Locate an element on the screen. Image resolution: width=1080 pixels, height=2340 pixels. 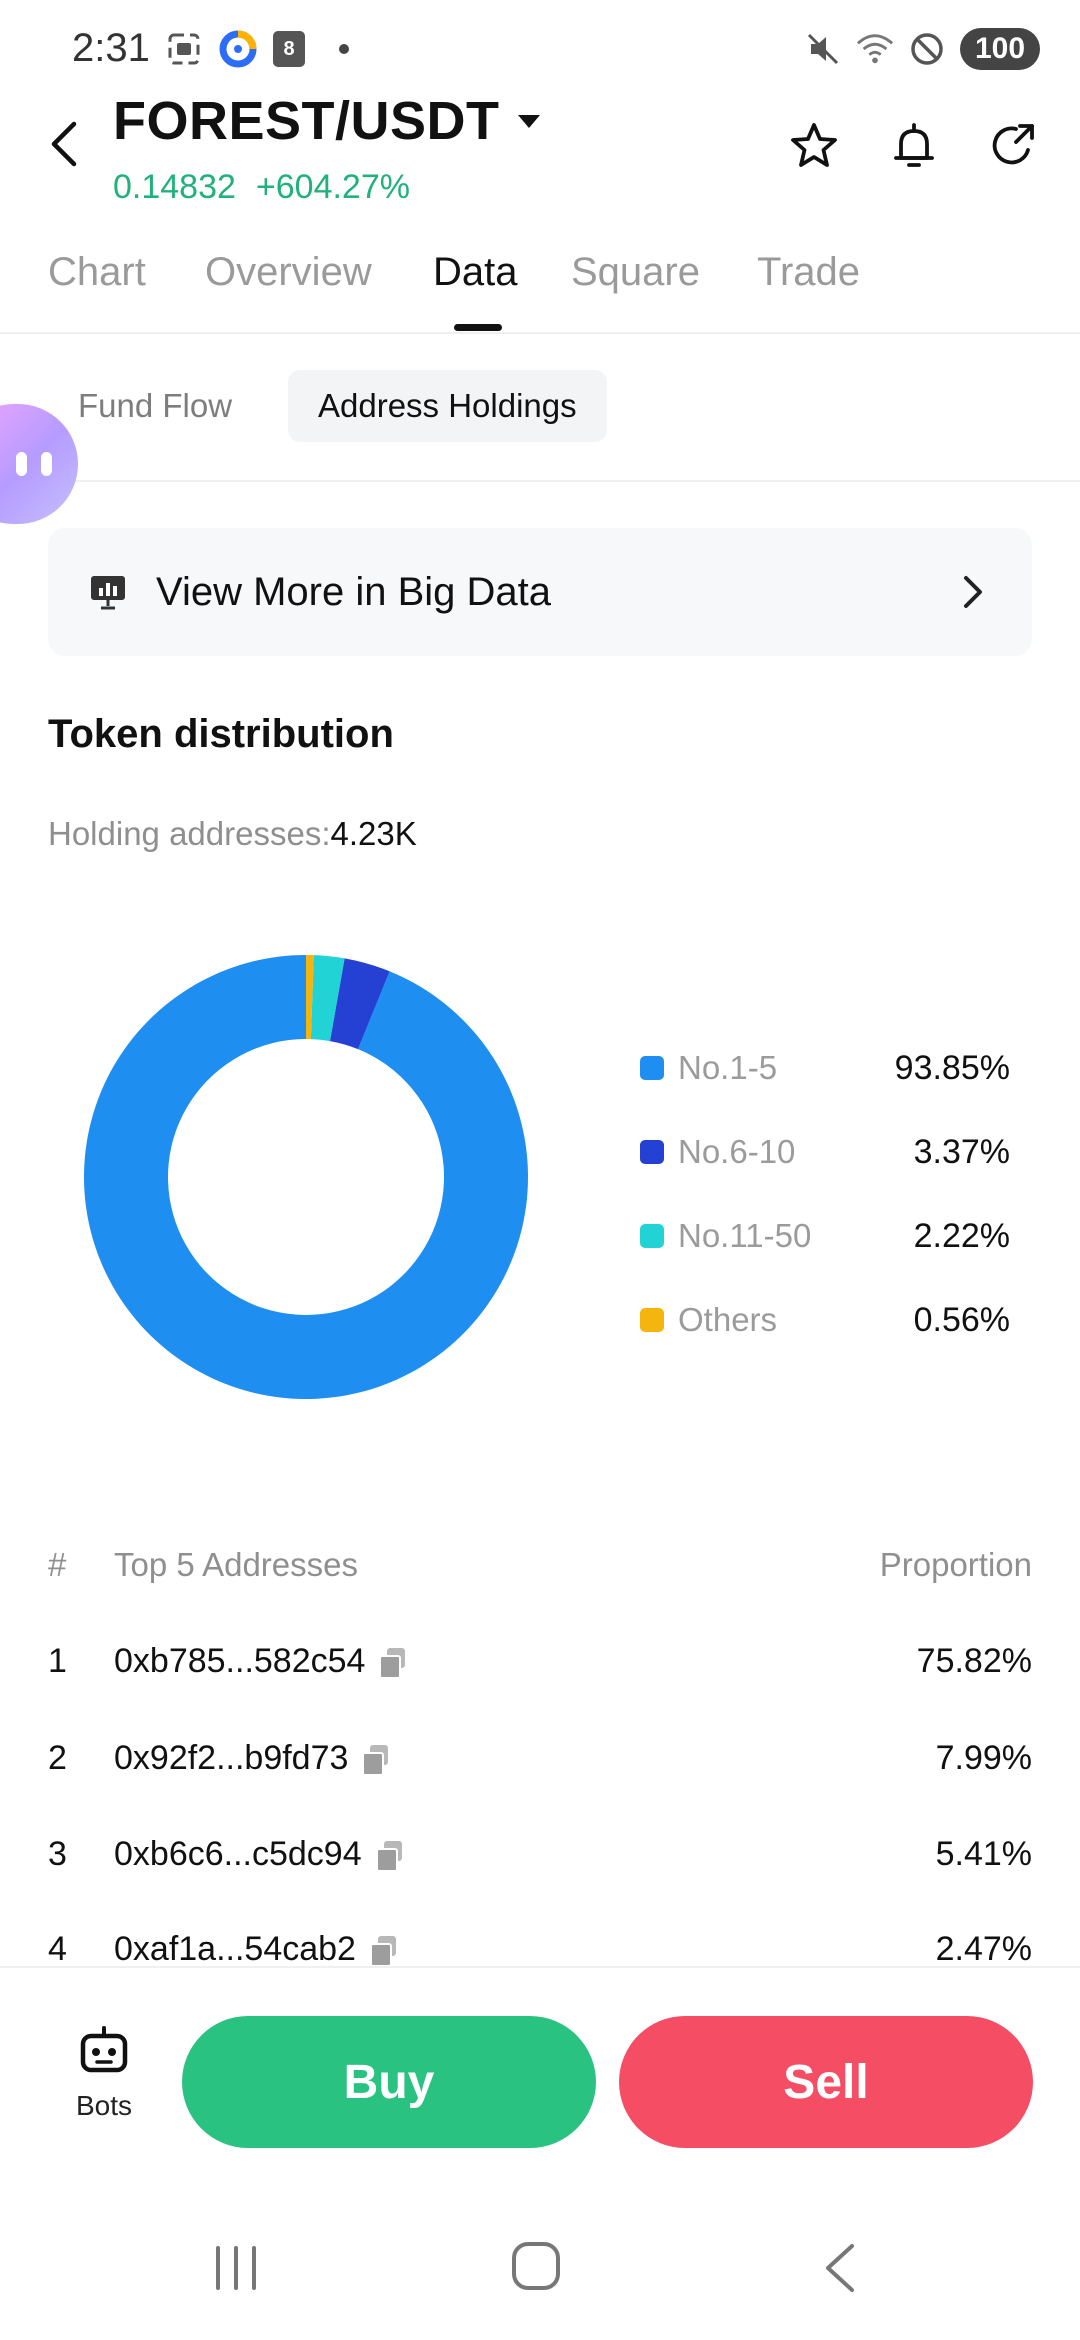
legend-value: 3.37% is located at coordinates (961, 1151).